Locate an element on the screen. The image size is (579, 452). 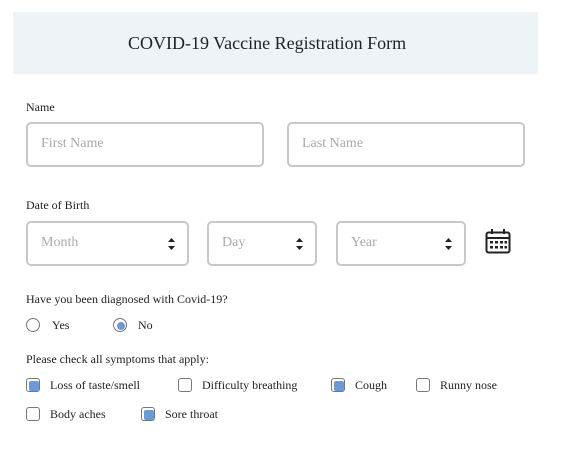
form-header: COVID-19 Vaccine Registration Form is located at coordinates (275, 43).